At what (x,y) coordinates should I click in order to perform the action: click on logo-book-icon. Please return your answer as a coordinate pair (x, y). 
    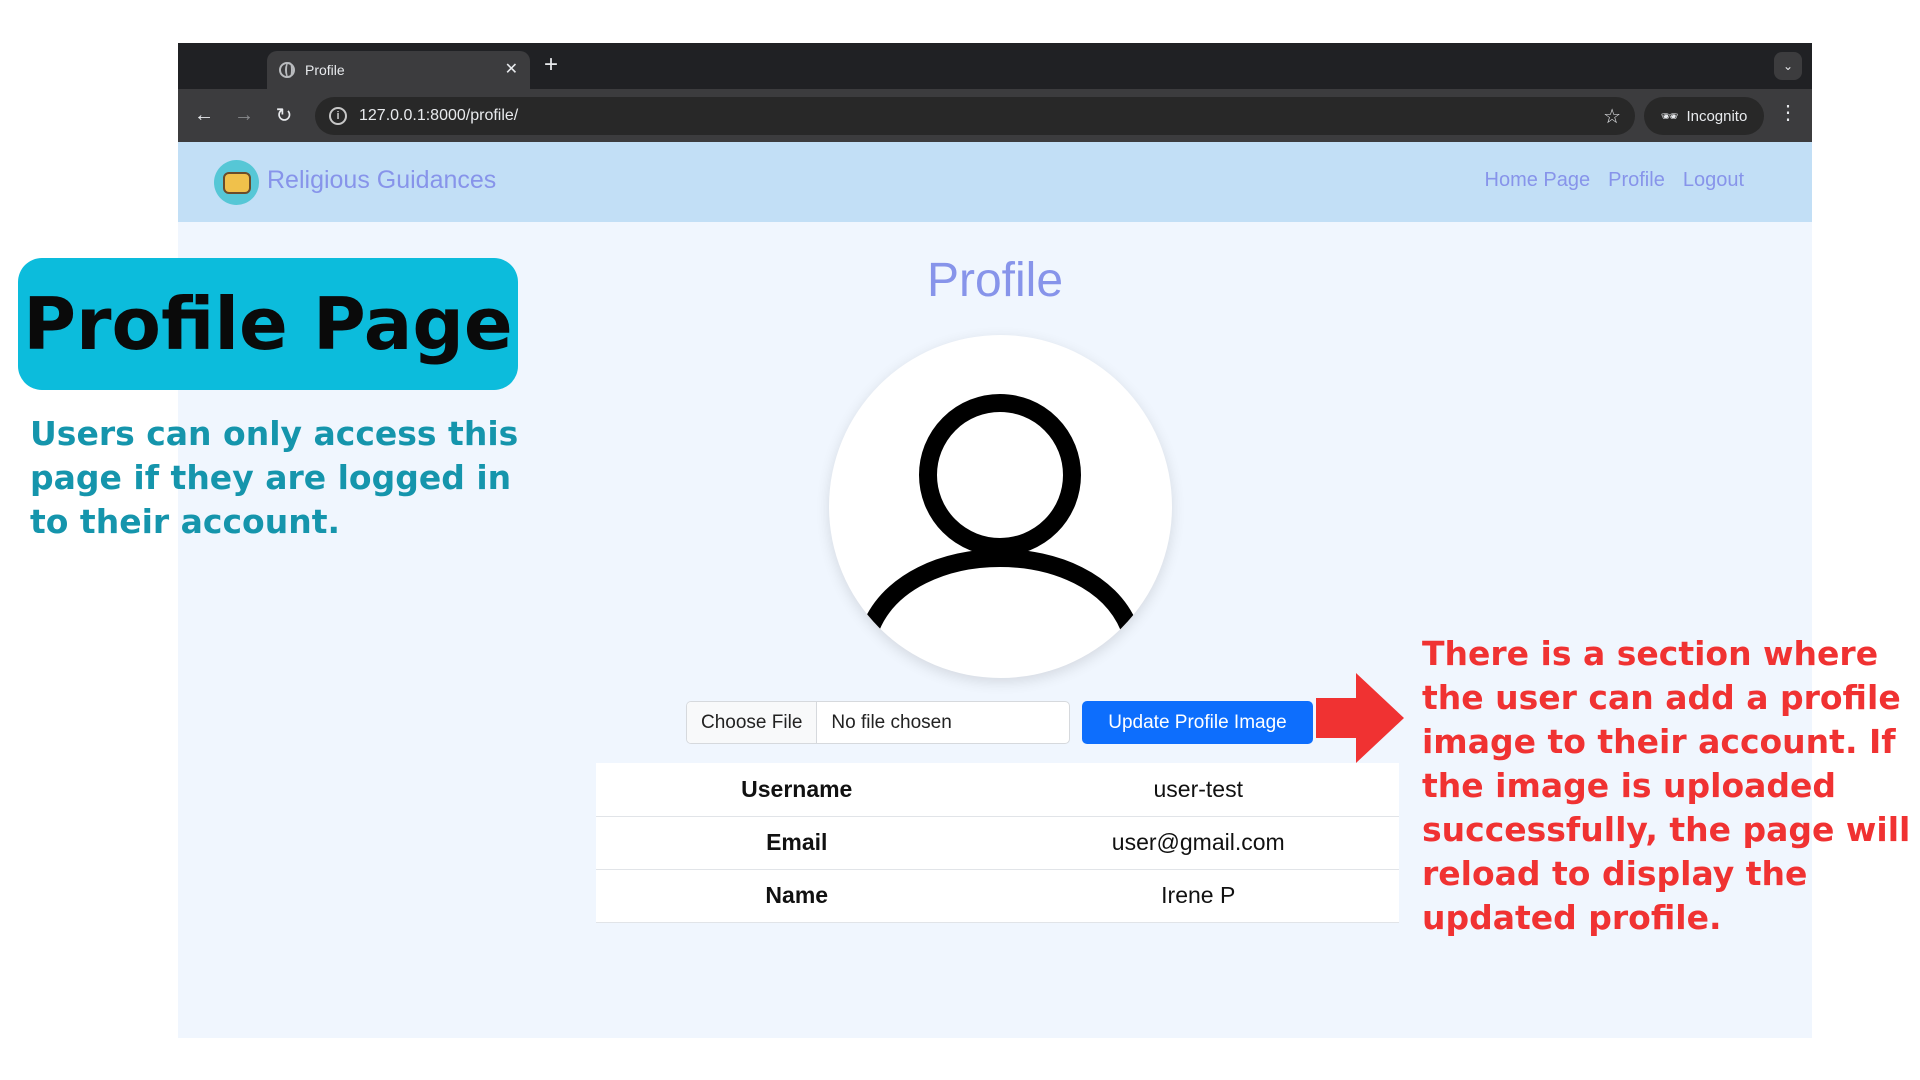
    Looking at the image, I should click on (236, 182).